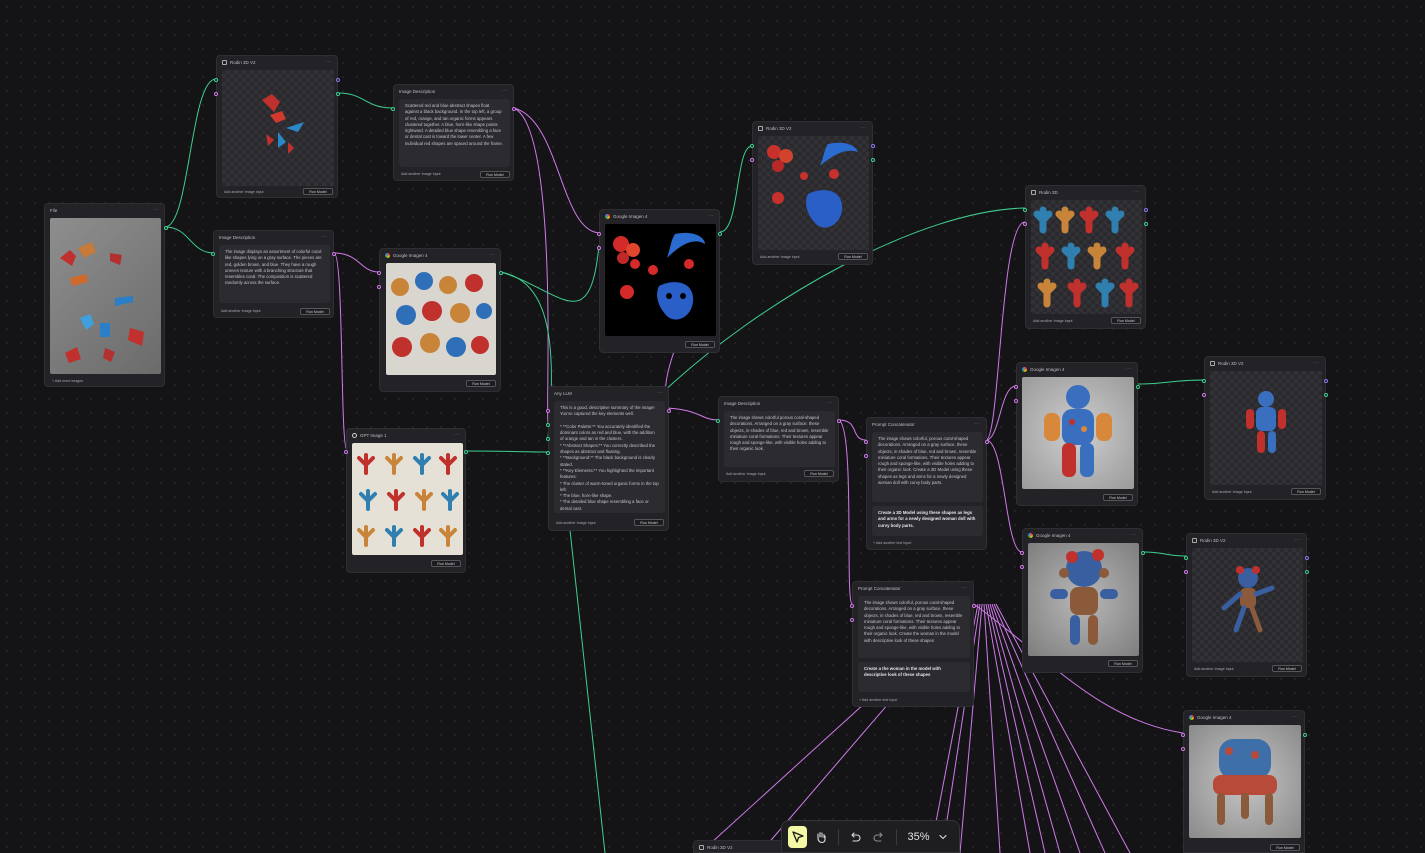  Describe the element at coordinates (798, 836) in the screenshot. I see `select-tool-button` at that location.